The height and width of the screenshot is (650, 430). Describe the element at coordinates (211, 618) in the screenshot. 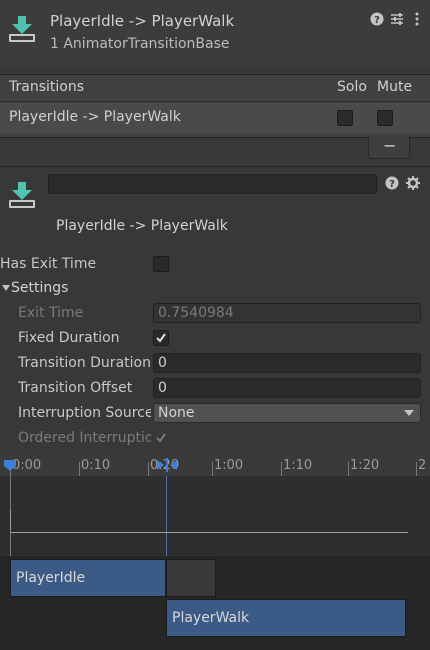

I see `dest-state-label: PlayerWalk` at that location.